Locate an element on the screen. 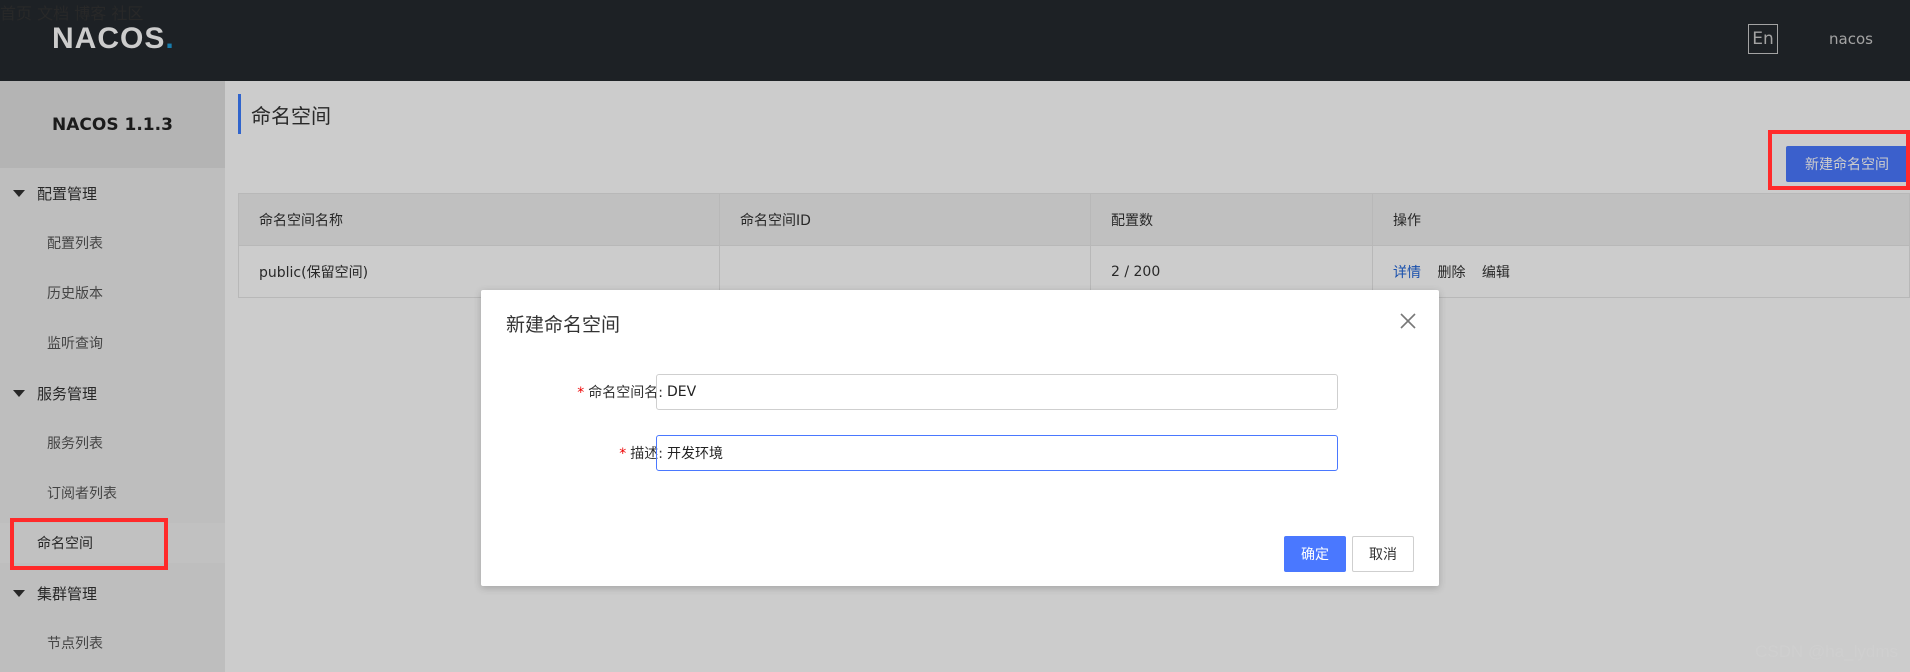 This screenshot has height=672, width=1910. watermark: CSDN @ha_lydms is located at coordinates (1826, 651).